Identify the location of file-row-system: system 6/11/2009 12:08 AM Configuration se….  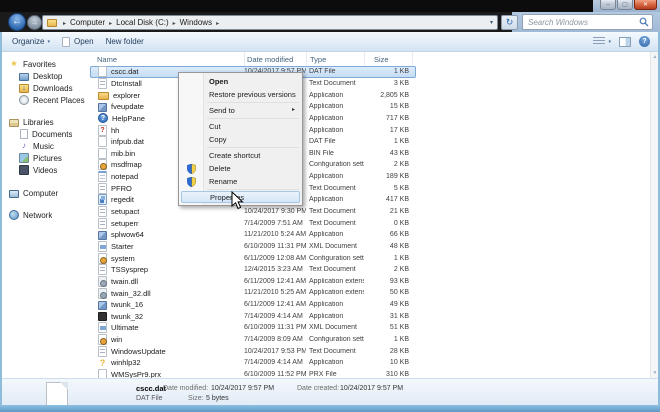
(253, 258).